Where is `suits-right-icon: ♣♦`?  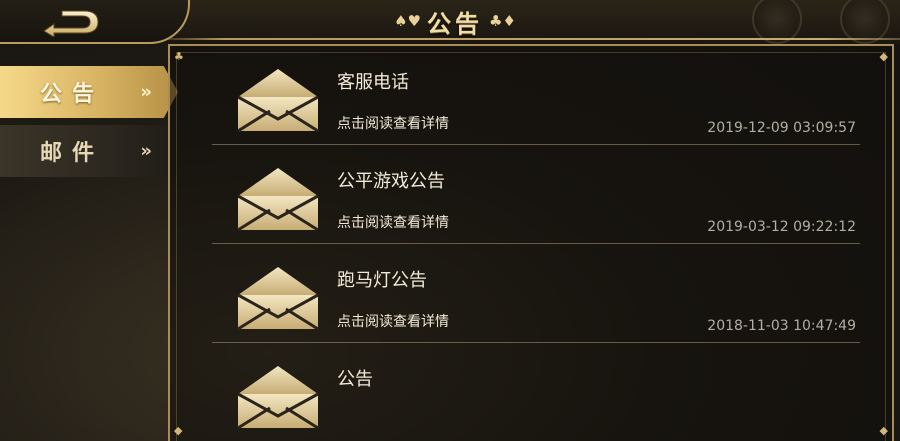
suits-right-icon: ♣♦ is located at coordinates (502, 21).